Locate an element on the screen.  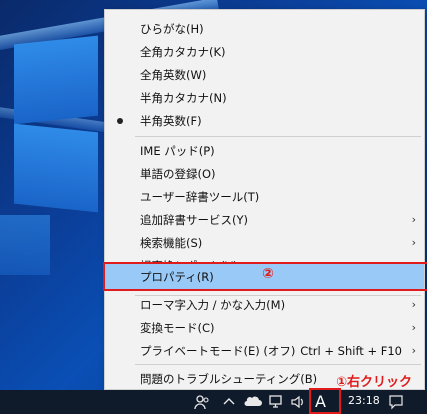
selected-bullet-icon is located at coordinates (120, 121).